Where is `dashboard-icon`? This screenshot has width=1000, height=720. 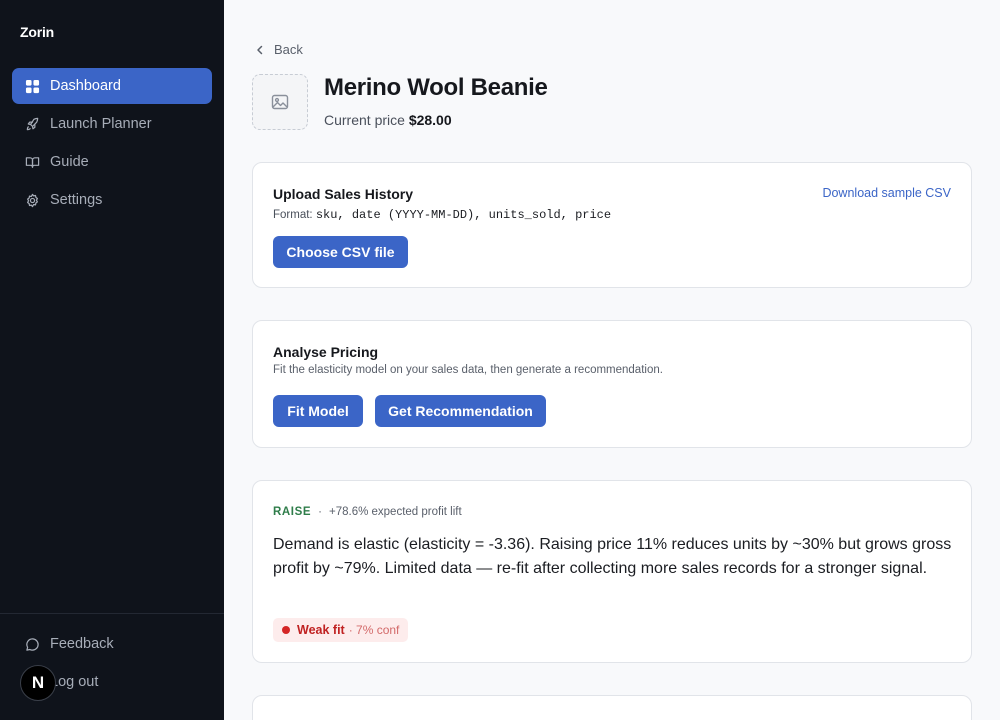 dashboard-icon is located at coordinates (32, 86).